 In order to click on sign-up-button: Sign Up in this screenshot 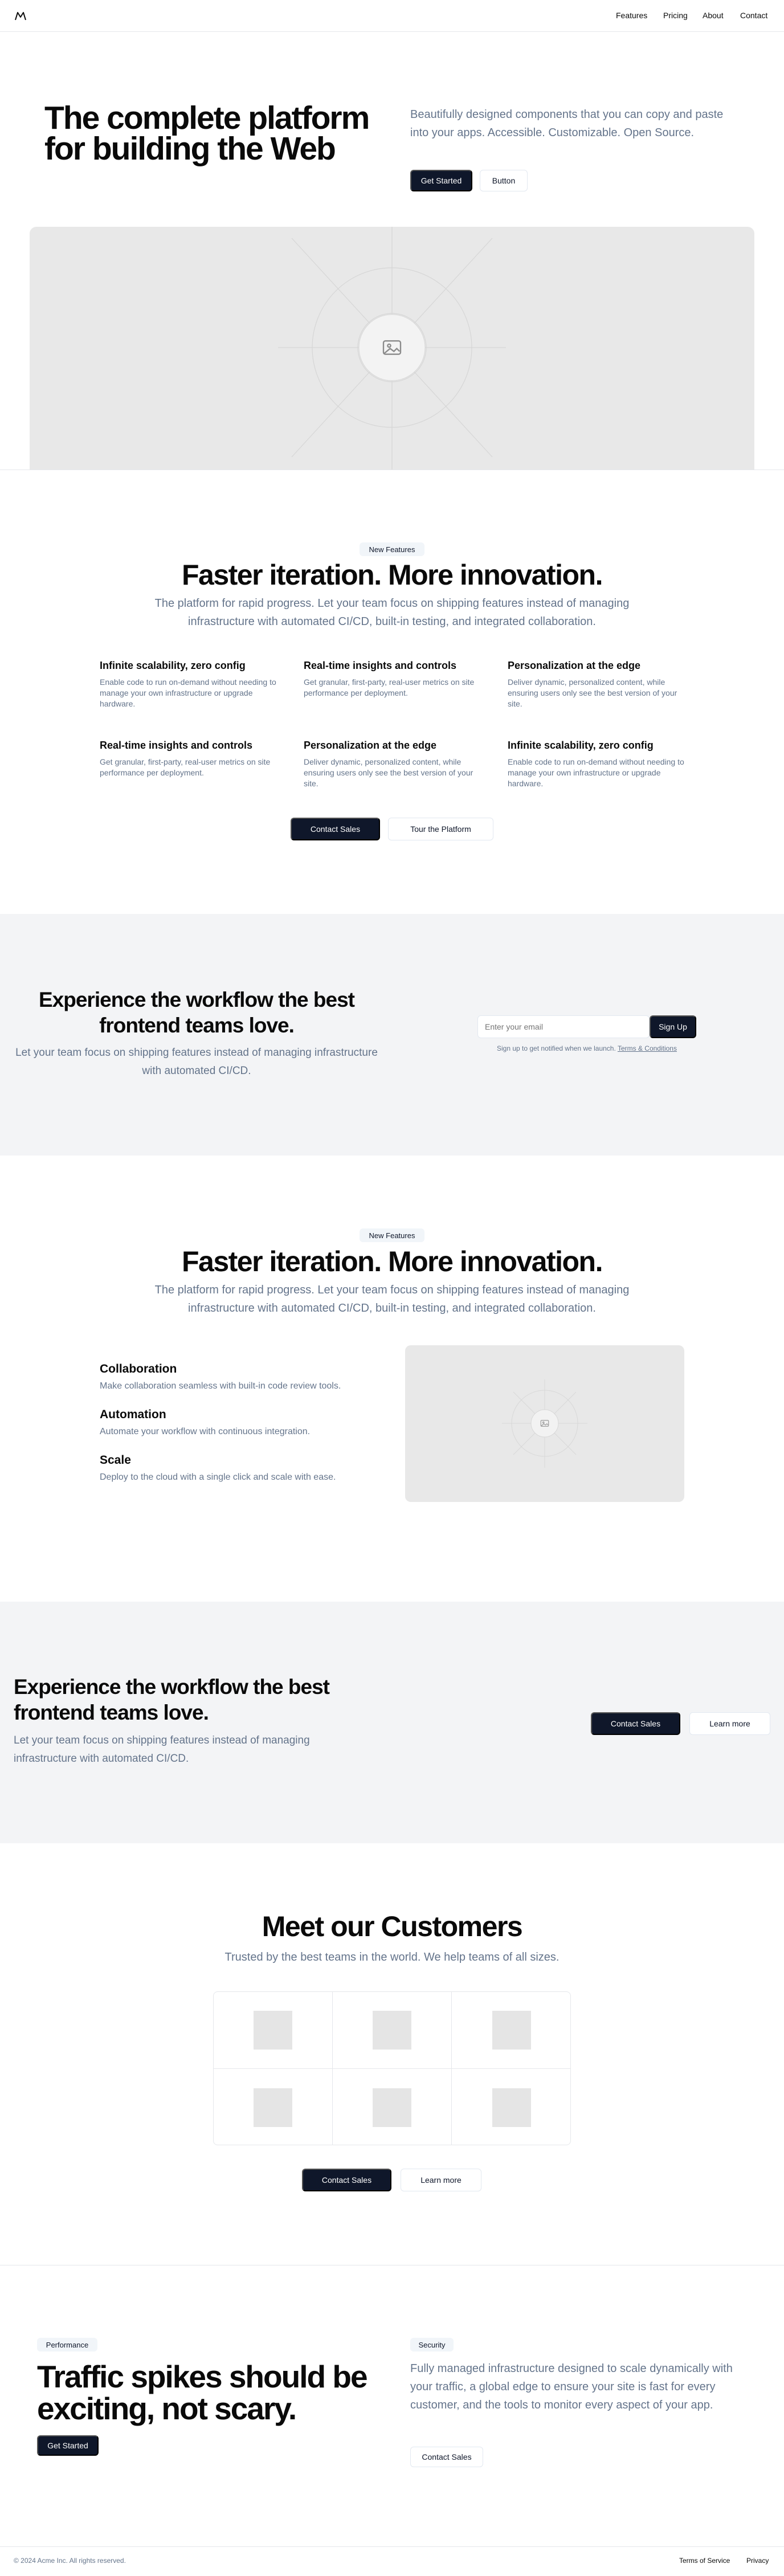, I will do `click(673, 1026)`.